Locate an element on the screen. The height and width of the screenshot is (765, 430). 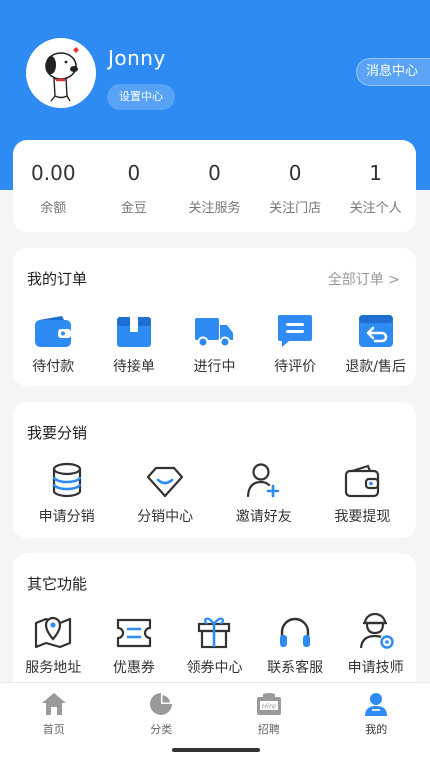
comment-icon is located at coordinates (295, 329).